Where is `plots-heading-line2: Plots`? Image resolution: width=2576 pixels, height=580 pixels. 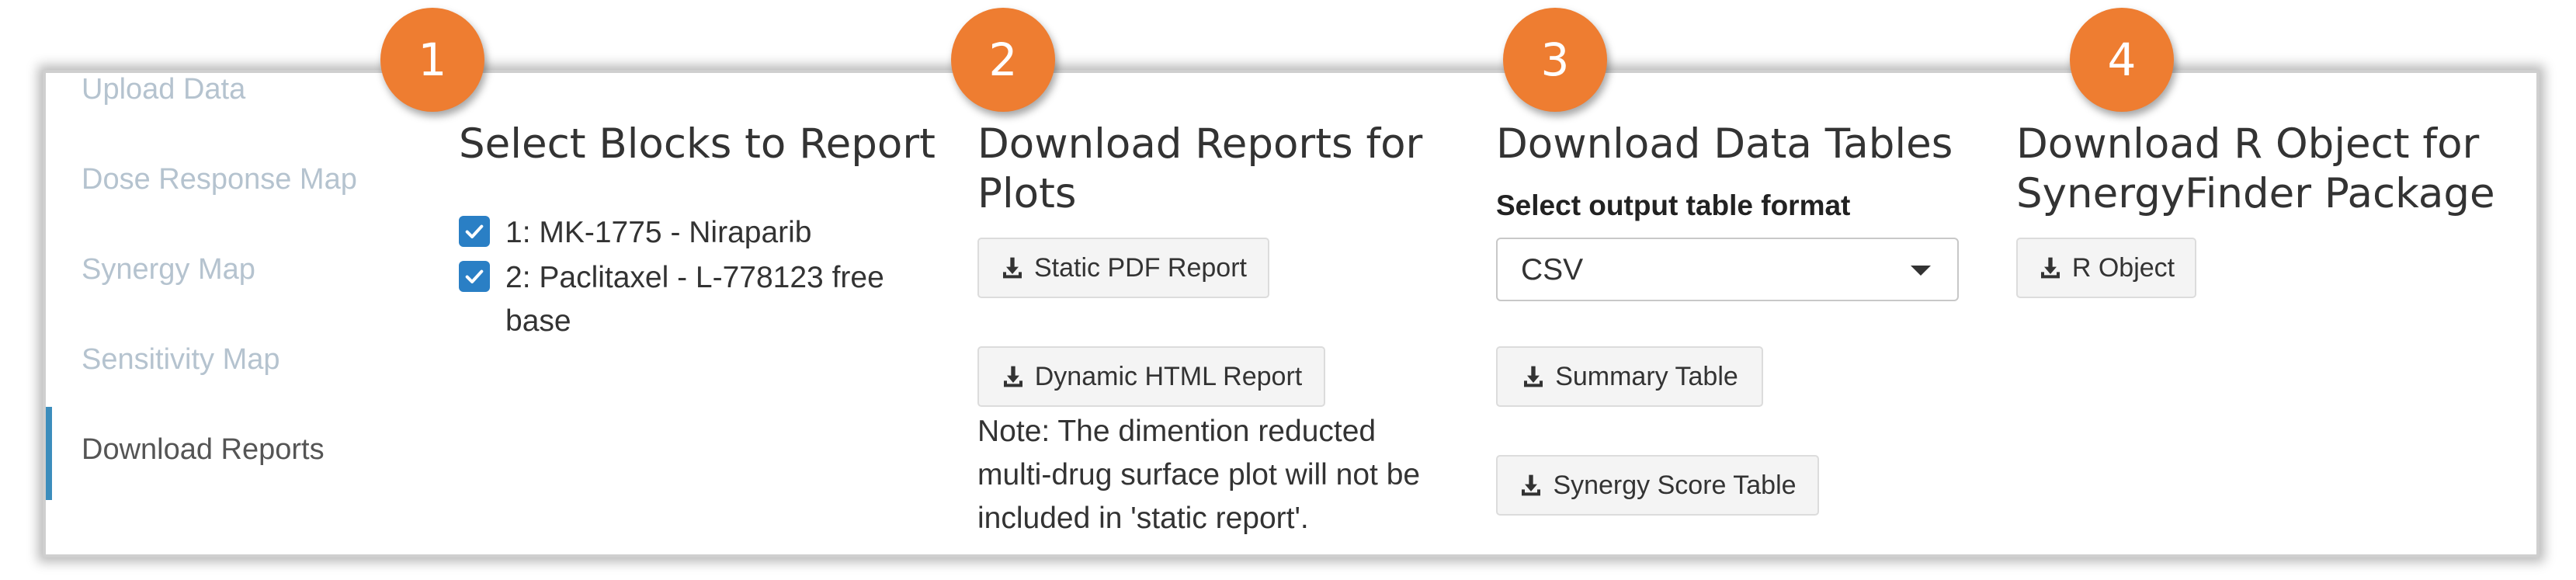
plots-heading-line2: Plots is located at coordinates (1027, 193).